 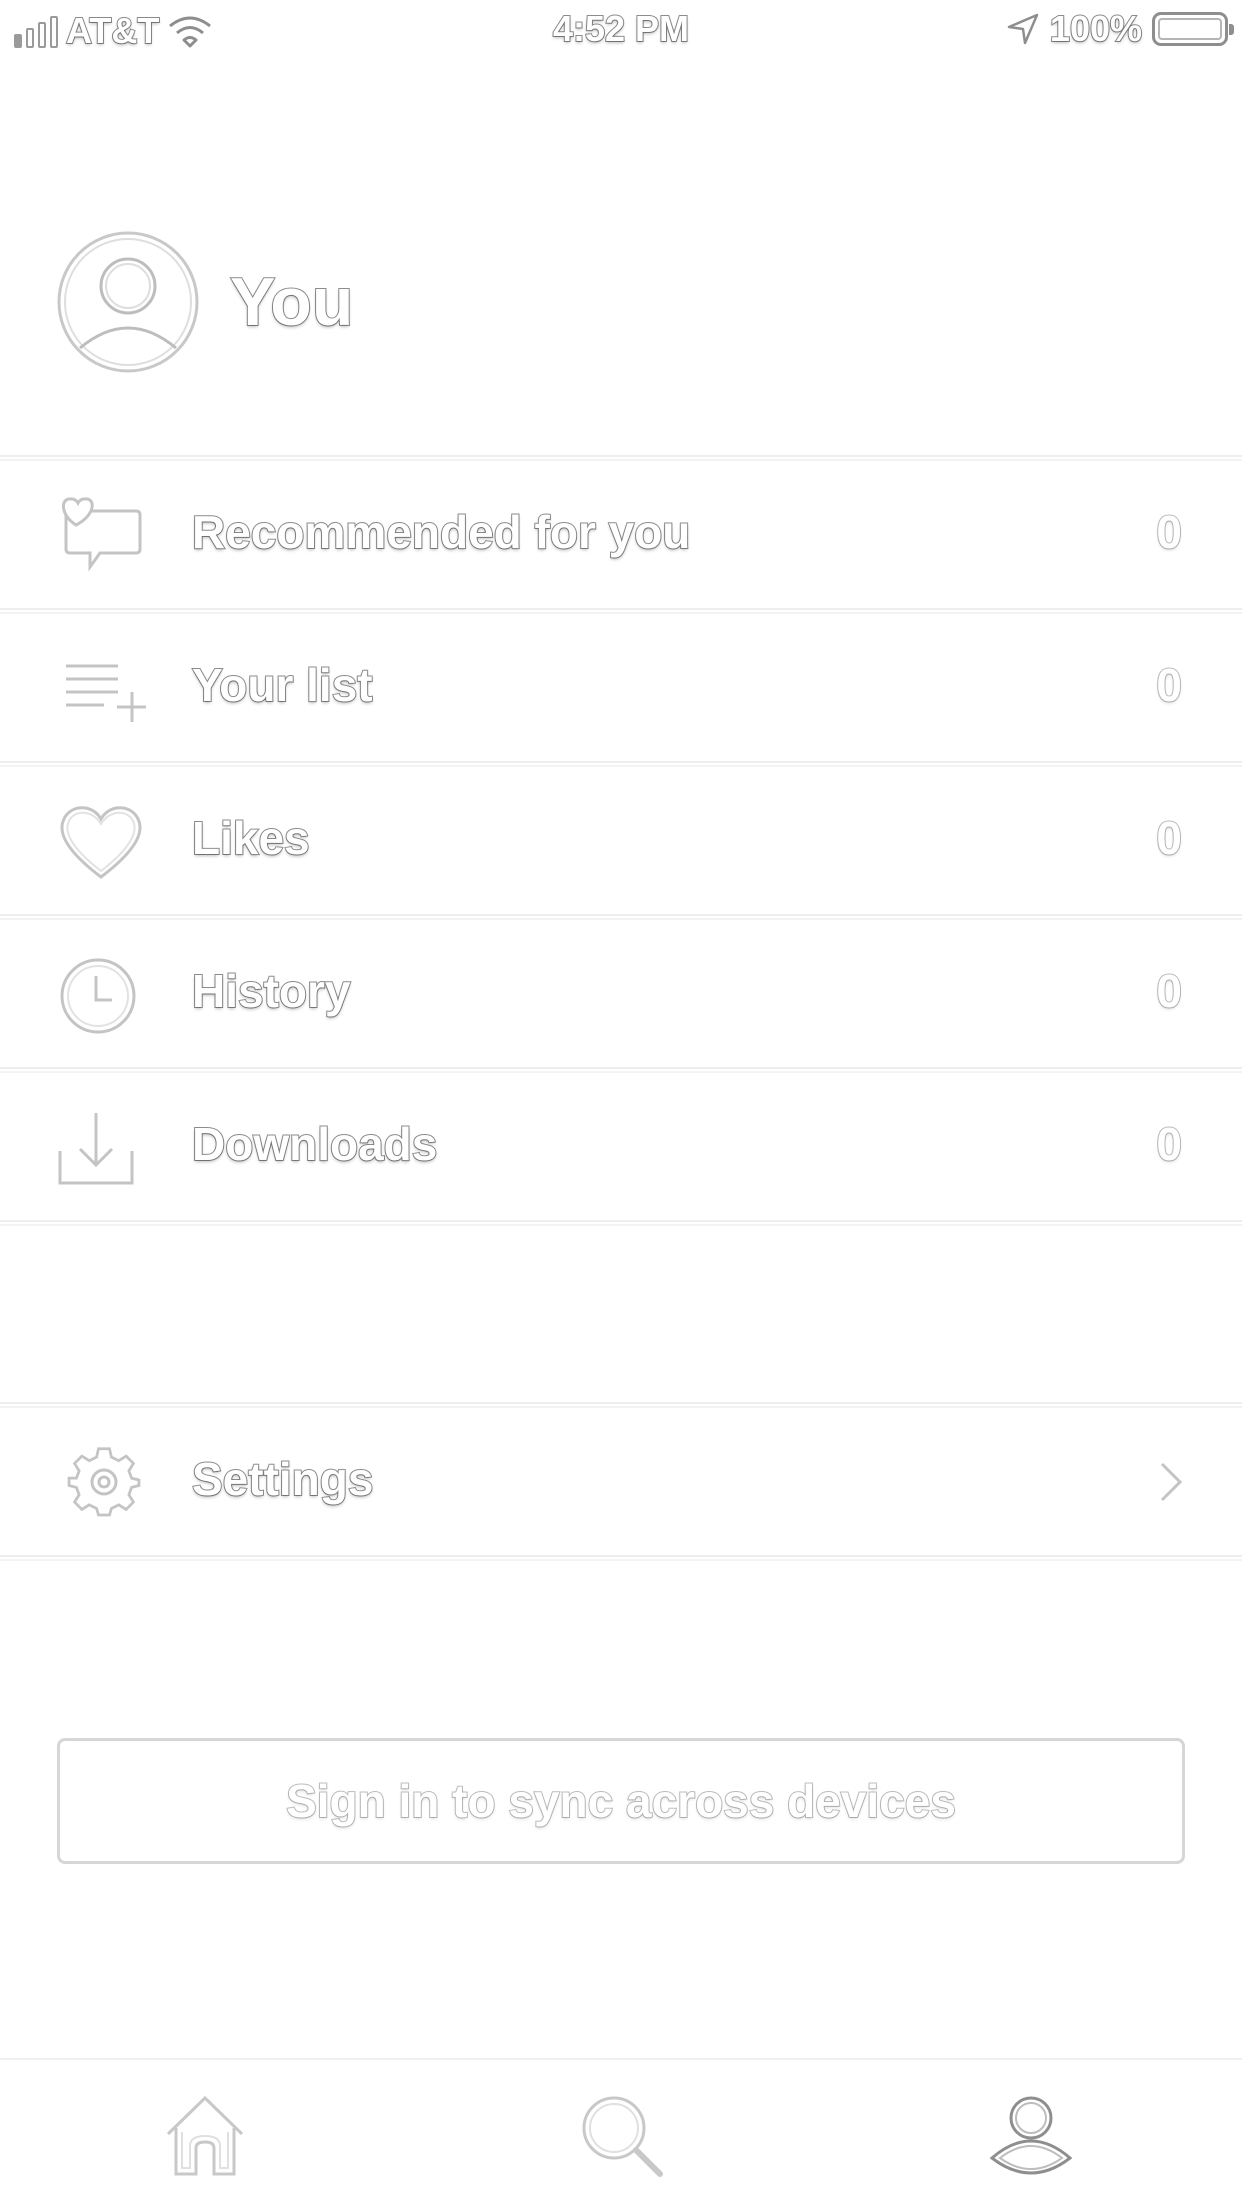 I want to click on menu-item-label: Settings, so click(x=282, y=1479).